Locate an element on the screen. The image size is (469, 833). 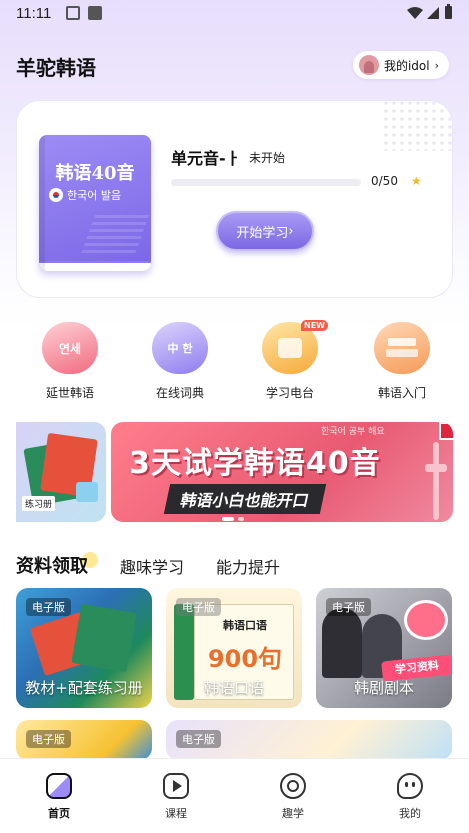
book-cover-number: 900句 is located at coordinates (245, 659).